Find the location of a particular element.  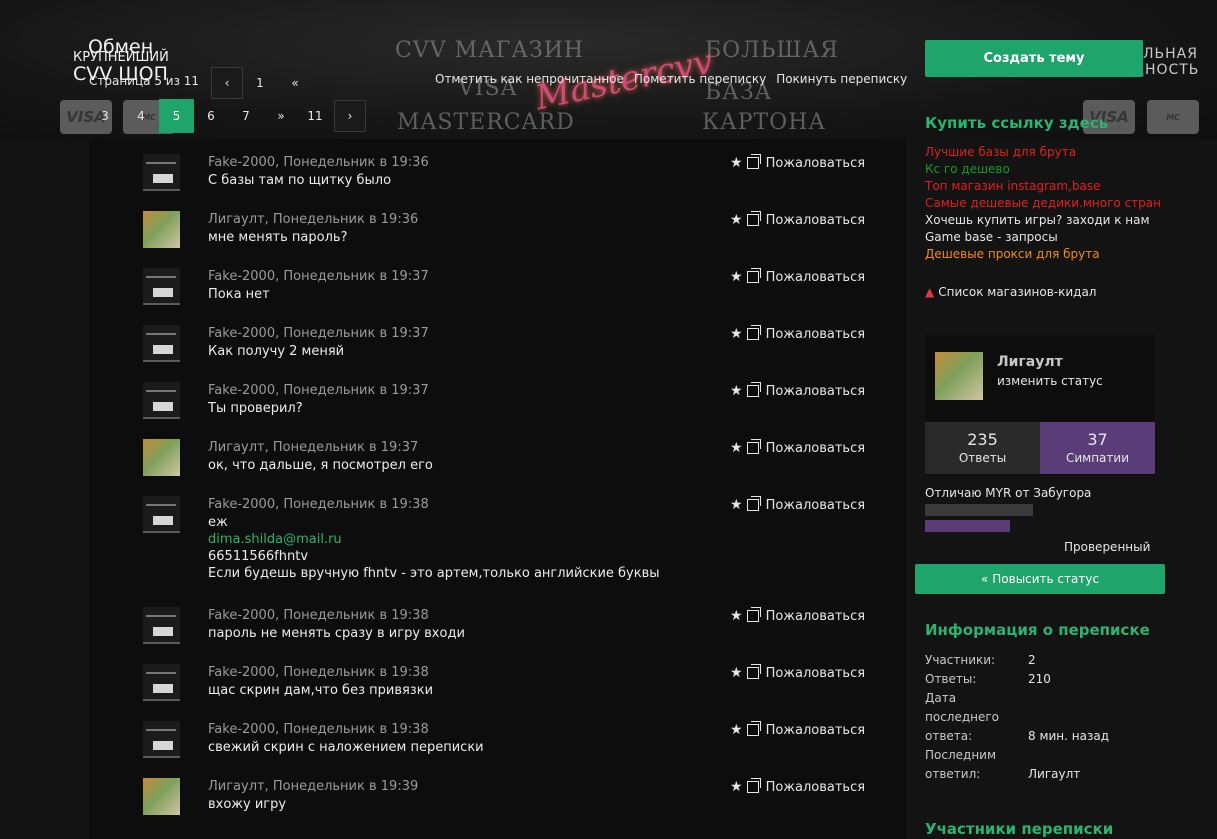

raise-status-button: «Повысить статус is located at coordinates (1040, 579).